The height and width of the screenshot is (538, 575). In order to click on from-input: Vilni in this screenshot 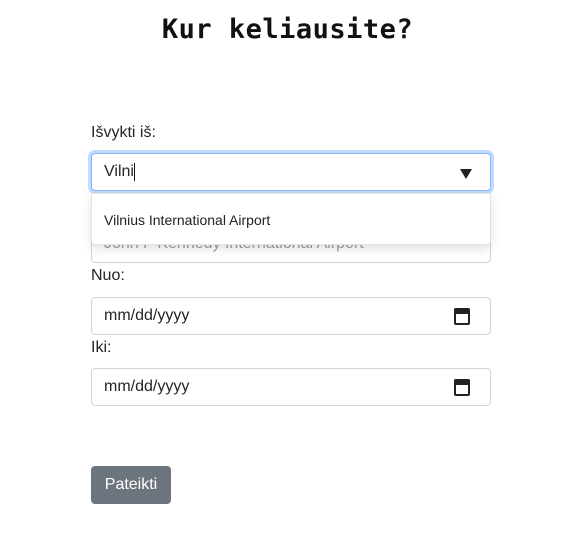, I will do `click(282, 171)`.